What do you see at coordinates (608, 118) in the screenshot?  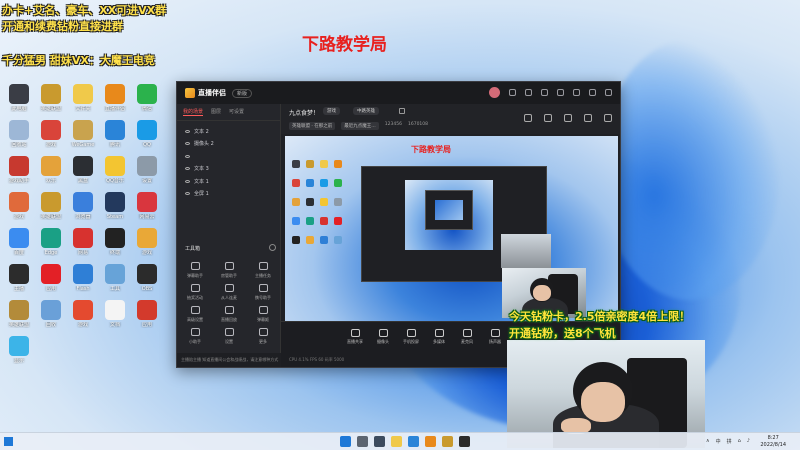 I see `share-icon` at bounding box center [608, 118].